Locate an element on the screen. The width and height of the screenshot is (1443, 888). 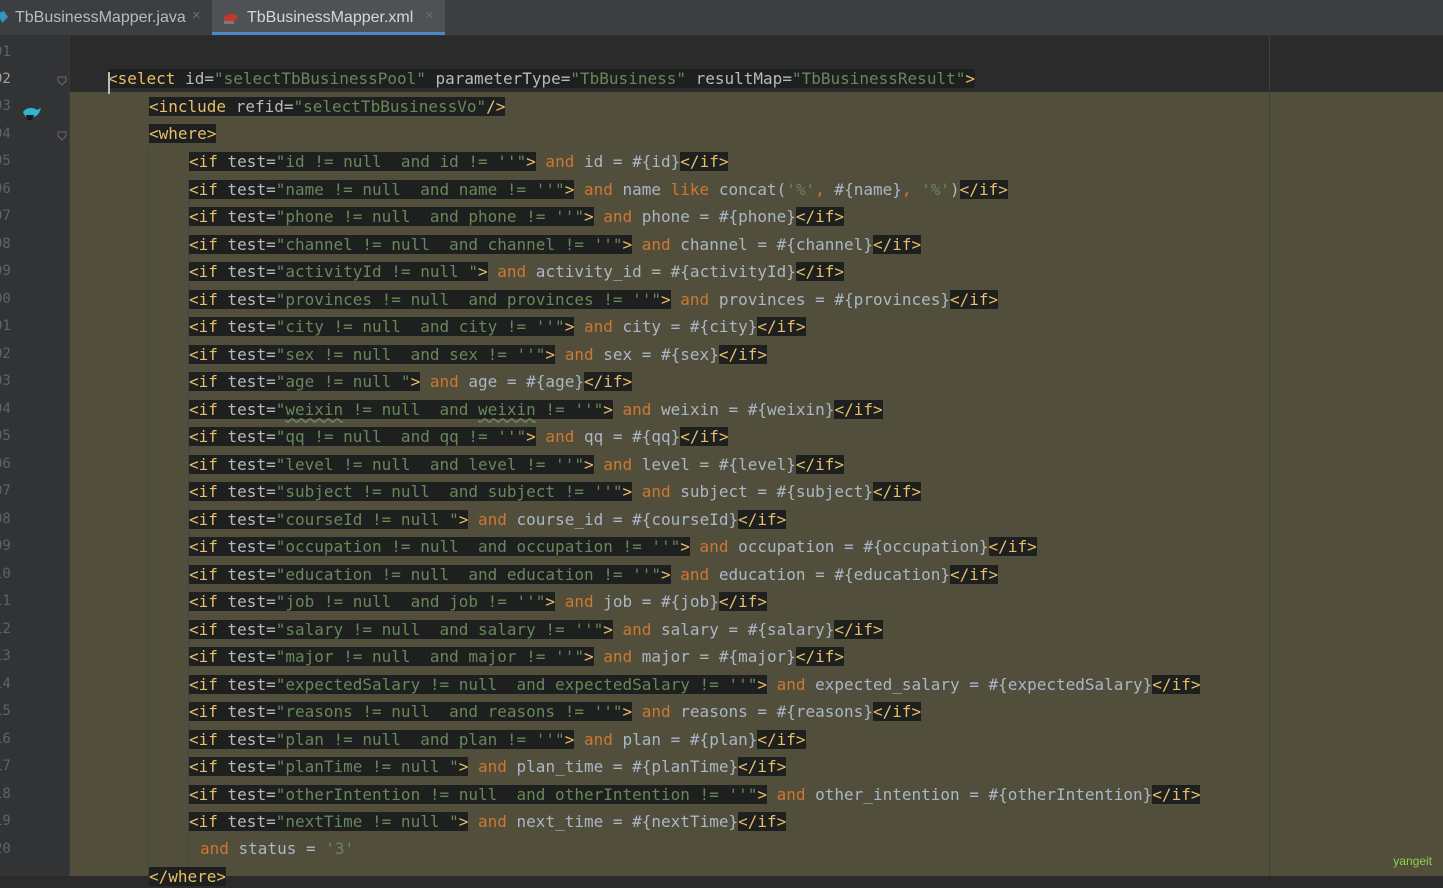
line-number: 13 is located at coordinates (5, 656).